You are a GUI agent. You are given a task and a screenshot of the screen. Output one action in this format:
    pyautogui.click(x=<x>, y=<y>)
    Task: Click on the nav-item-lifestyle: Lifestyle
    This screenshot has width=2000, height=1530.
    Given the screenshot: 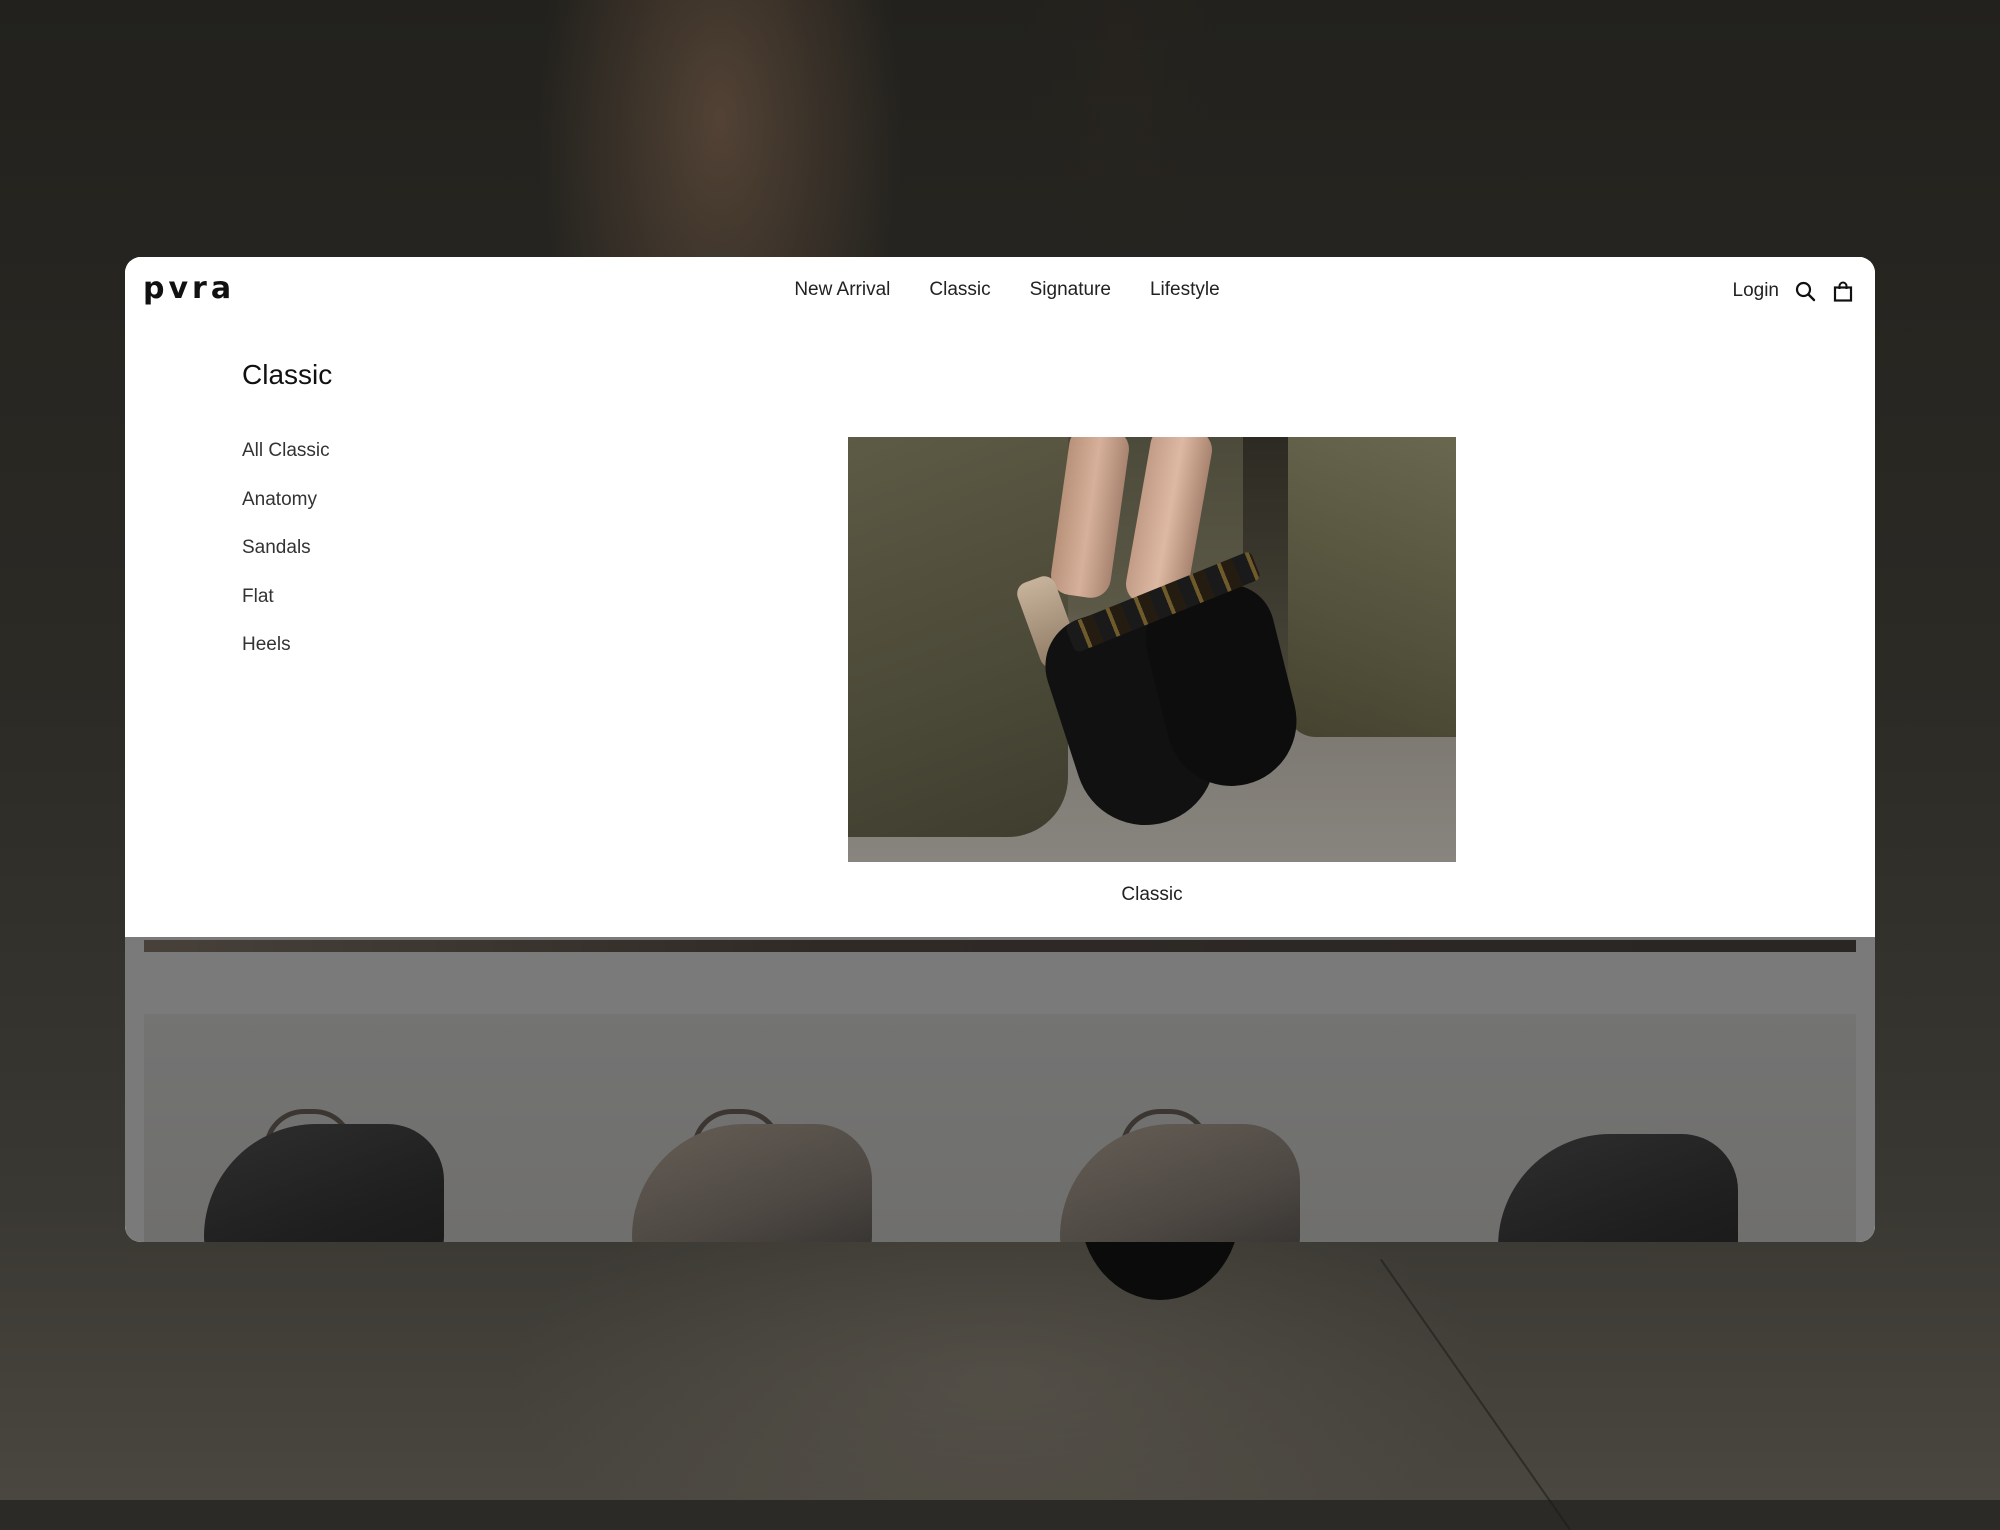 What is the action you would take?
    pyautogui.click(x=1185, y=290)
    